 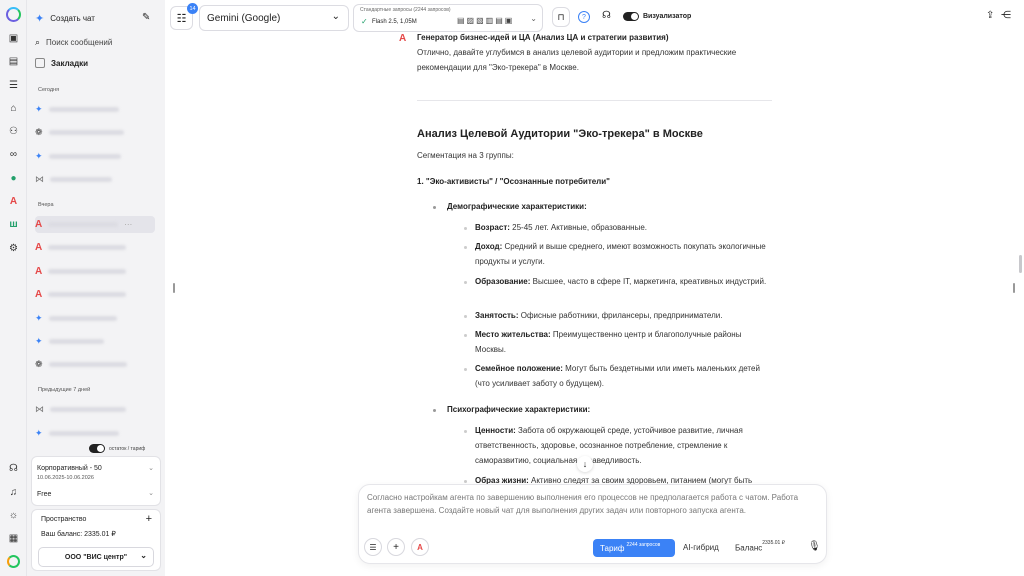 I want to click on infinity-icon: ∞, so click(x=13, y=154).